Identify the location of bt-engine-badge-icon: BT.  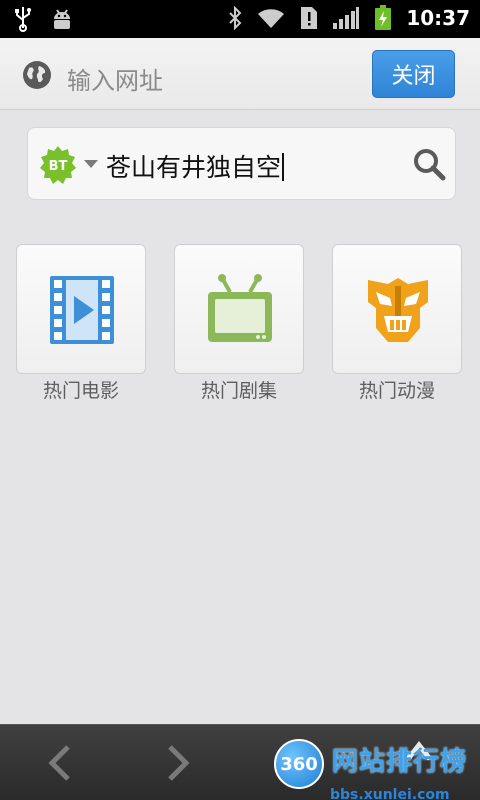
(58, 165).